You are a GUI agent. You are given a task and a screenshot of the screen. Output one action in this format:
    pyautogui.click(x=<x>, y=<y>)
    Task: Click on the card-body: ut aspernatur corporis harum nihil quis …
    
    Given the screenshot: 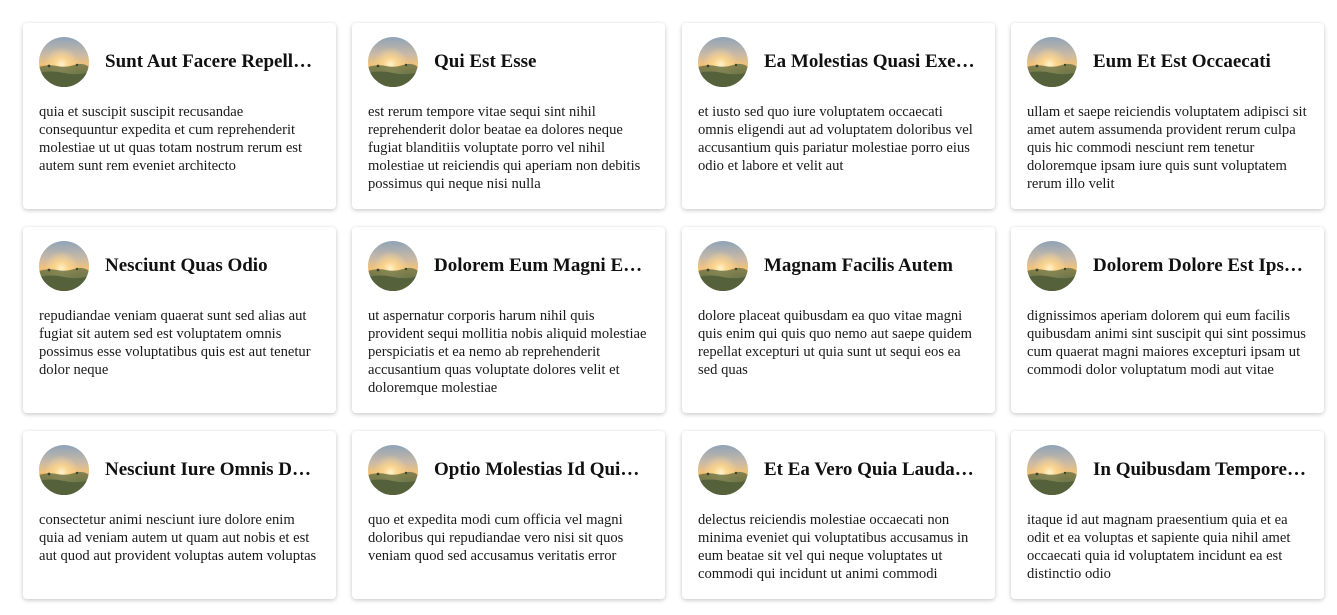 What is the action you would take?
    pyautogui.click(x=507, y=352)
    